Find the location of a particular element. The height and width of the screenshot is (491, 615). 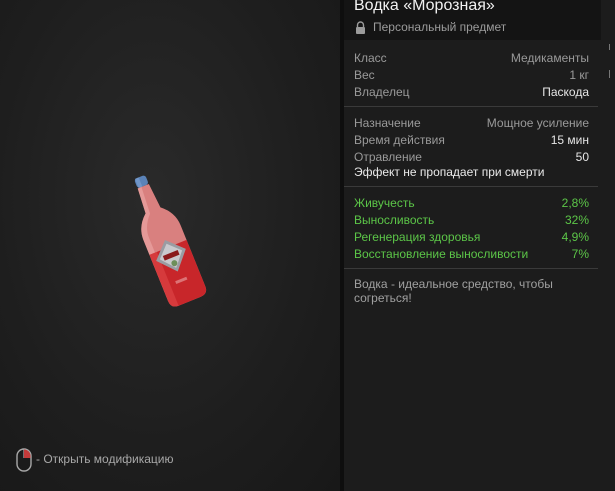

stat-value: 7% is located at coordinates (580, 254).